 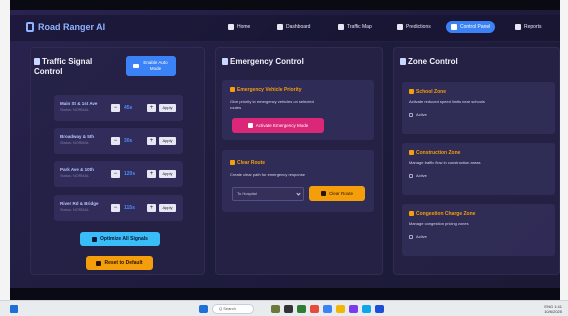 What do you see at coordinates (411, 213) in the screenshot?
I see `money-icon` at bounding box center [411, 213].